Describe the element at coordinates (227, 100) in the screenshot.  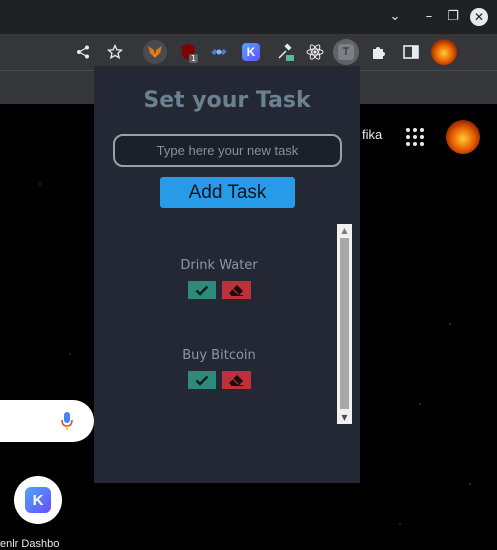
I see `popup-title: Set your Task` at that location.